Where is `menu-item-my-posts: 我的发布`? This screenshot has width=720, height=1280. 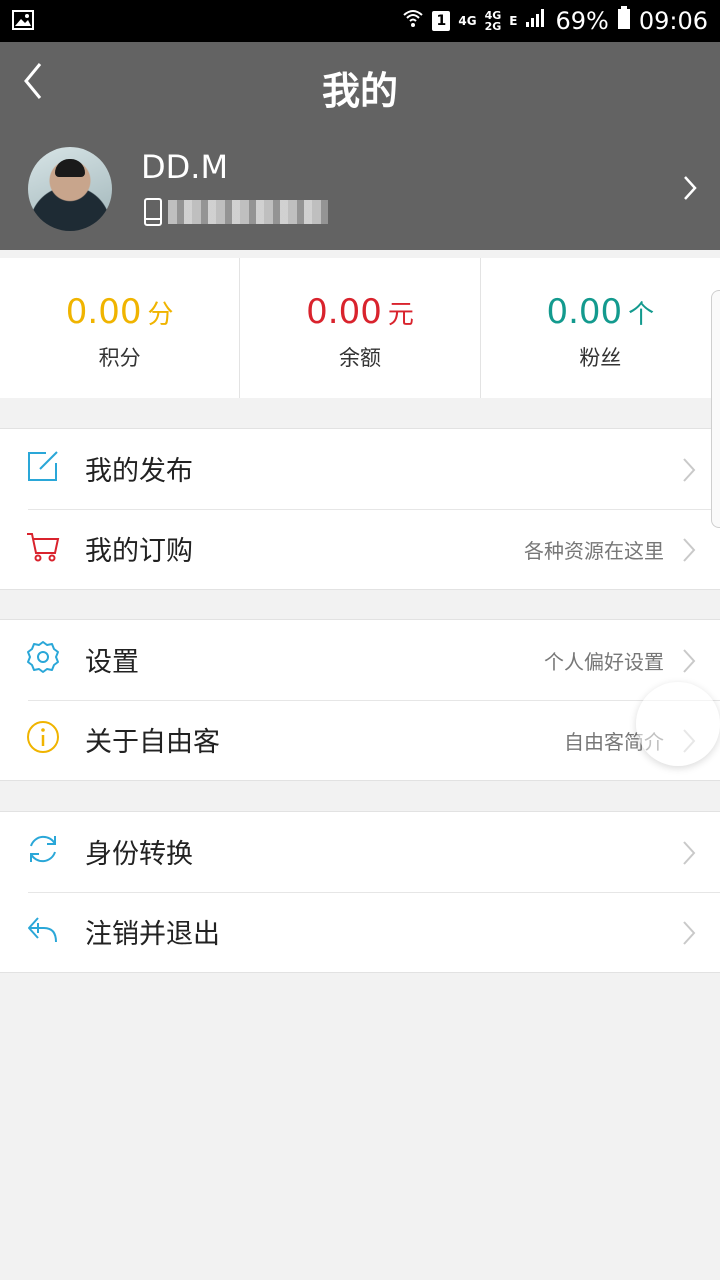
menu-item-my-posts: 我的发布 is located at coordinates (360, 469).